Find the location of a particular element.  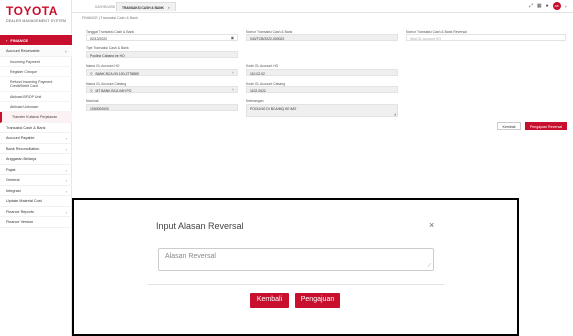

sidebar-item-general: General › is located at coordinates (36, 180).